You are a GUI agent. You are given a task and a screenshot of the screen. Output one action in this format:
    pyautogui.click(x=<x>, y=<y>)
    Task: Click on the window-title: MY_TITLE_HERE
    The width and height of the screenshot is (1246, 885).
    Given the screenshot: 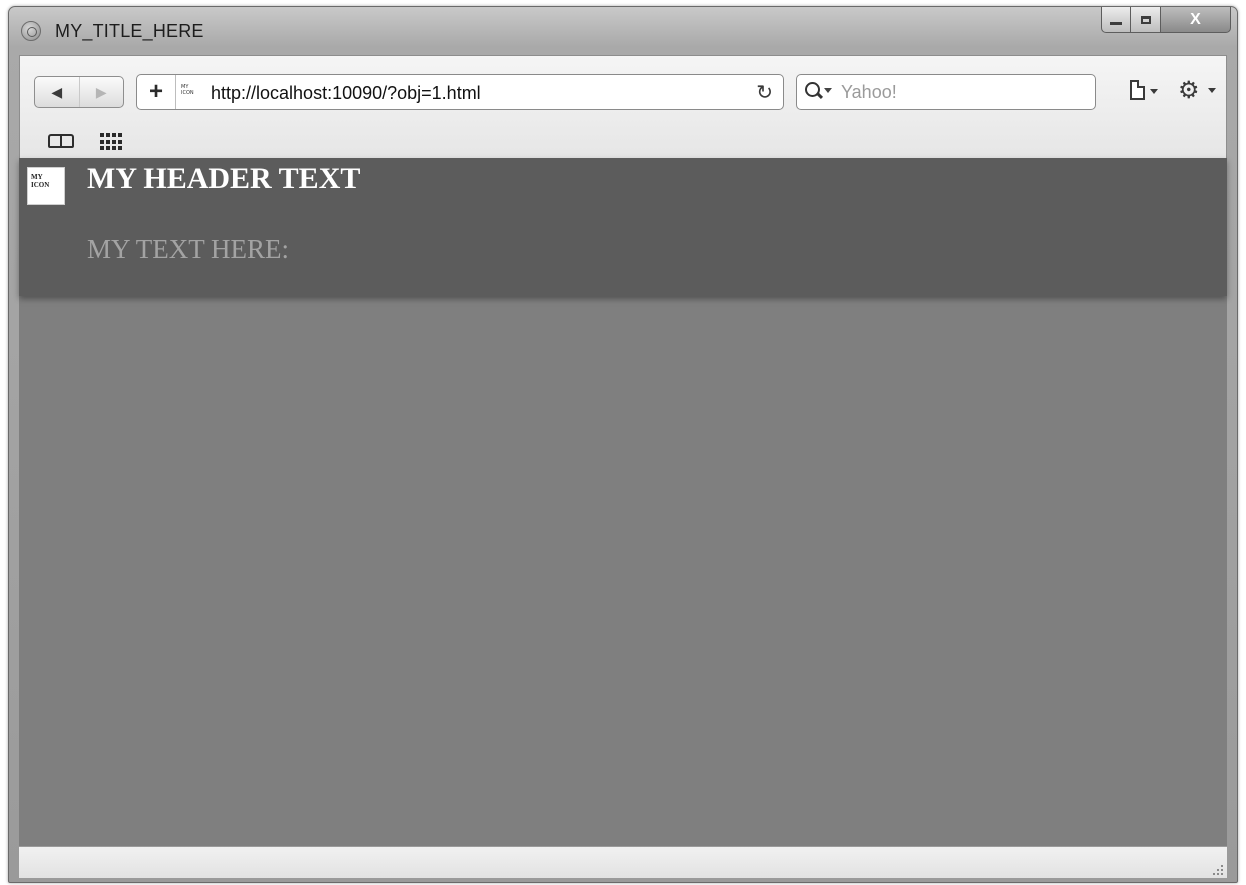 What is the action you would take?
    pyautogui.click(x=129, y=31)
    